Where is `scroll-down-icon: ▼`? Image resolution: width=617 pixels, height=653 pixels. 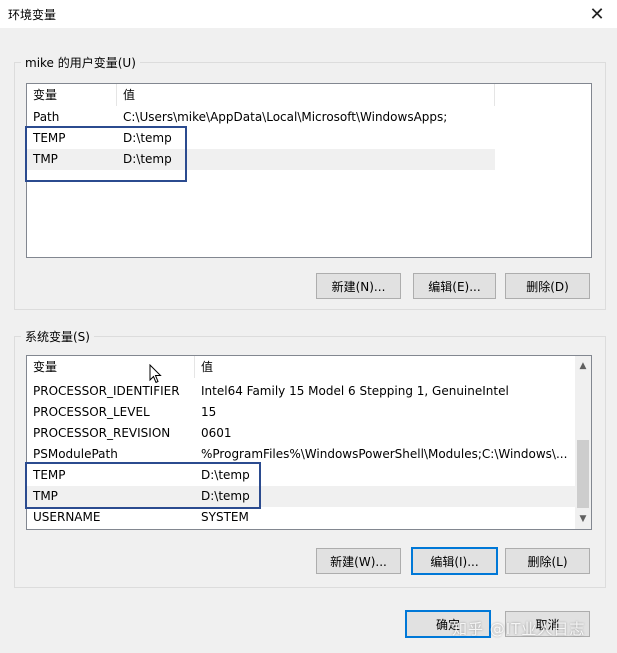 scroll-down-icon: ▼ is located at coordinates (583, 519).